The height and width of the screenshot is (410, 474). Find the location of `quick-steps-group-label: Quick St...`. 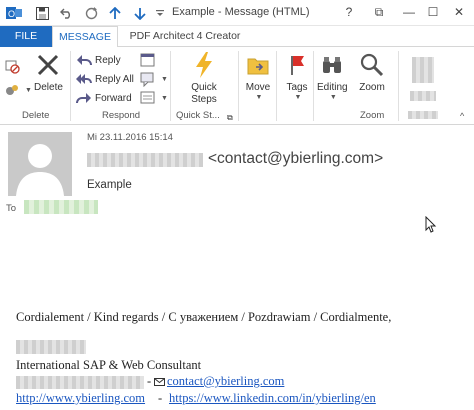

quick-steps-group-label: Quick St... is located at coordinates (198, 115).